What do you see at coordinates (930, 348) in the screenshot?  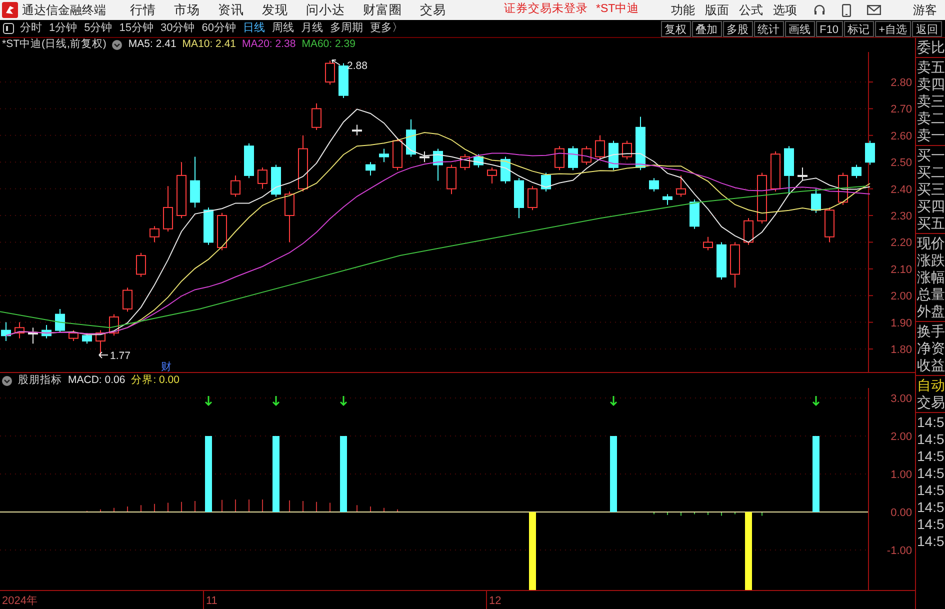 I see `quote-field-label: 净资` at bounding box center [930, 348].